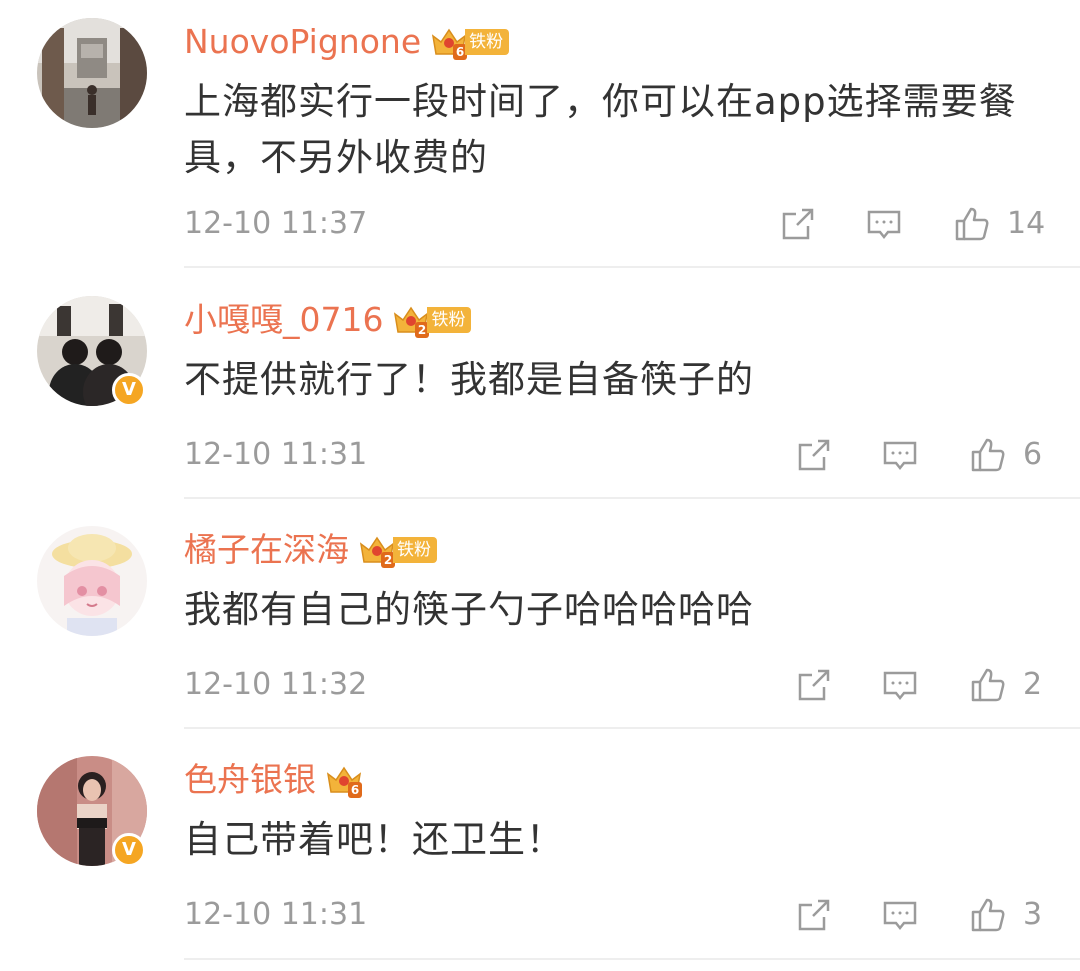 The height and width of the screenshot is (971, 1080). Describe the element at coordinates (1033, 914) in the screenshot. I see `like-count: 3` at that location.